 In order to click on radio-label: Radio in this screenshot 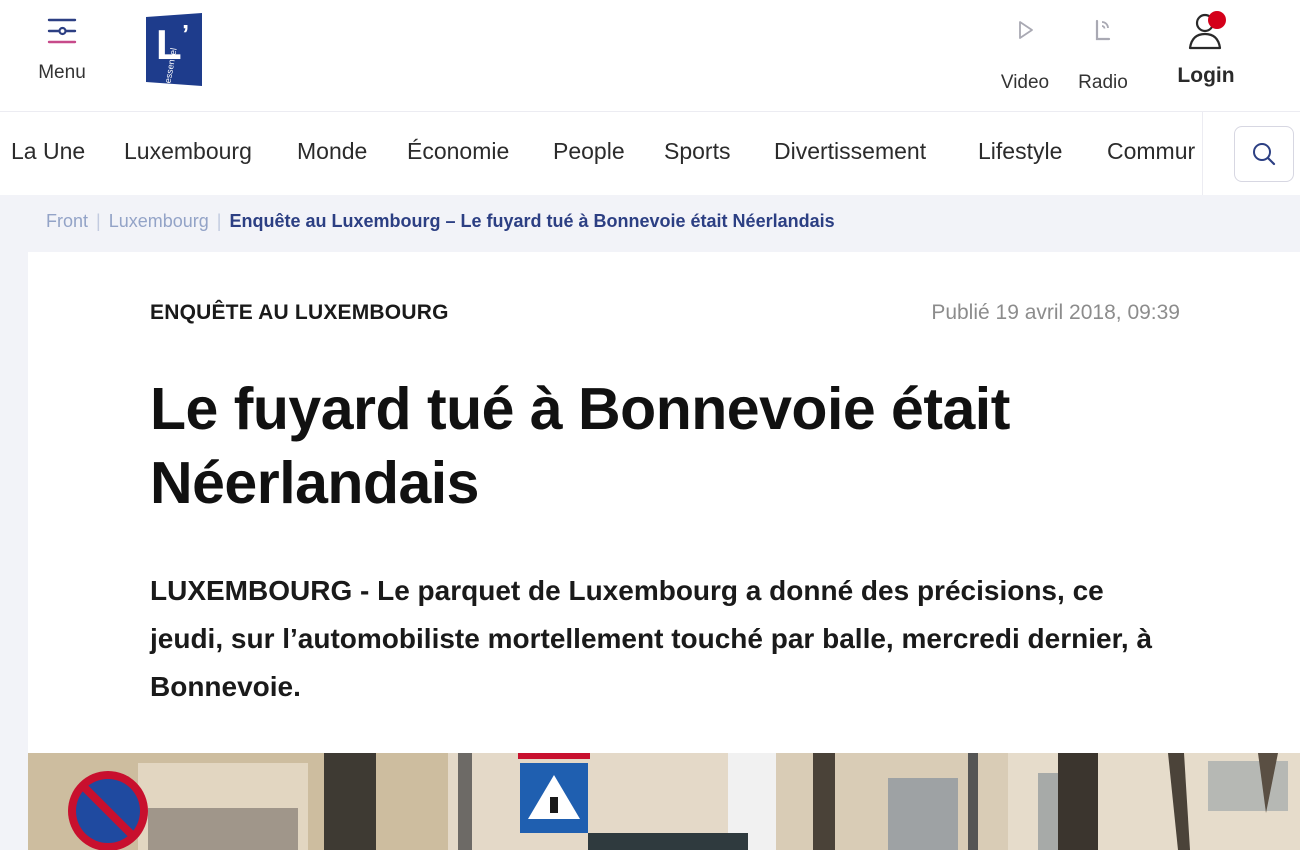, I will do `click(1103, 82)`.